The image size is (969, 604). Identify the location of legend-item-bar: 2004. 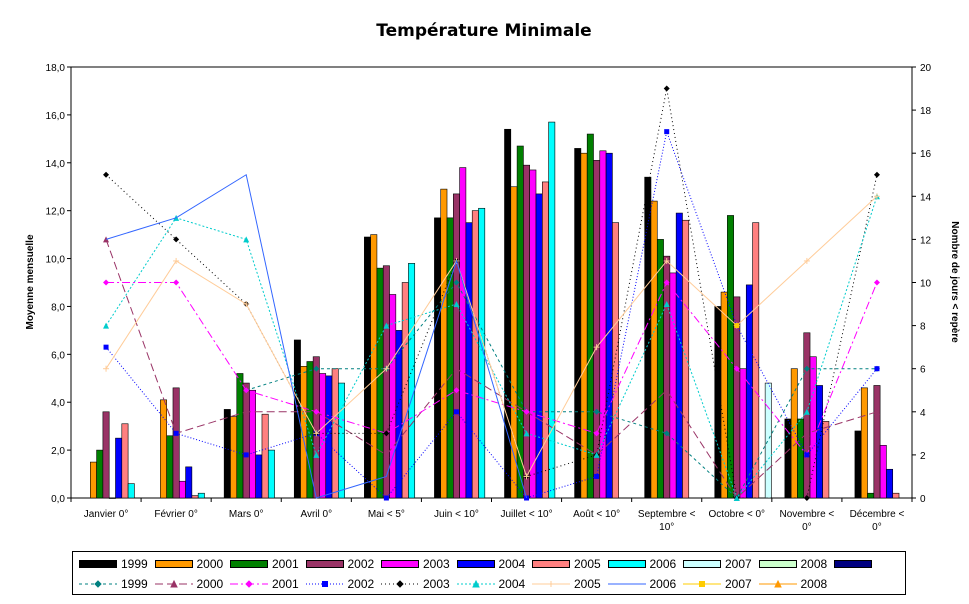
(490, 564).